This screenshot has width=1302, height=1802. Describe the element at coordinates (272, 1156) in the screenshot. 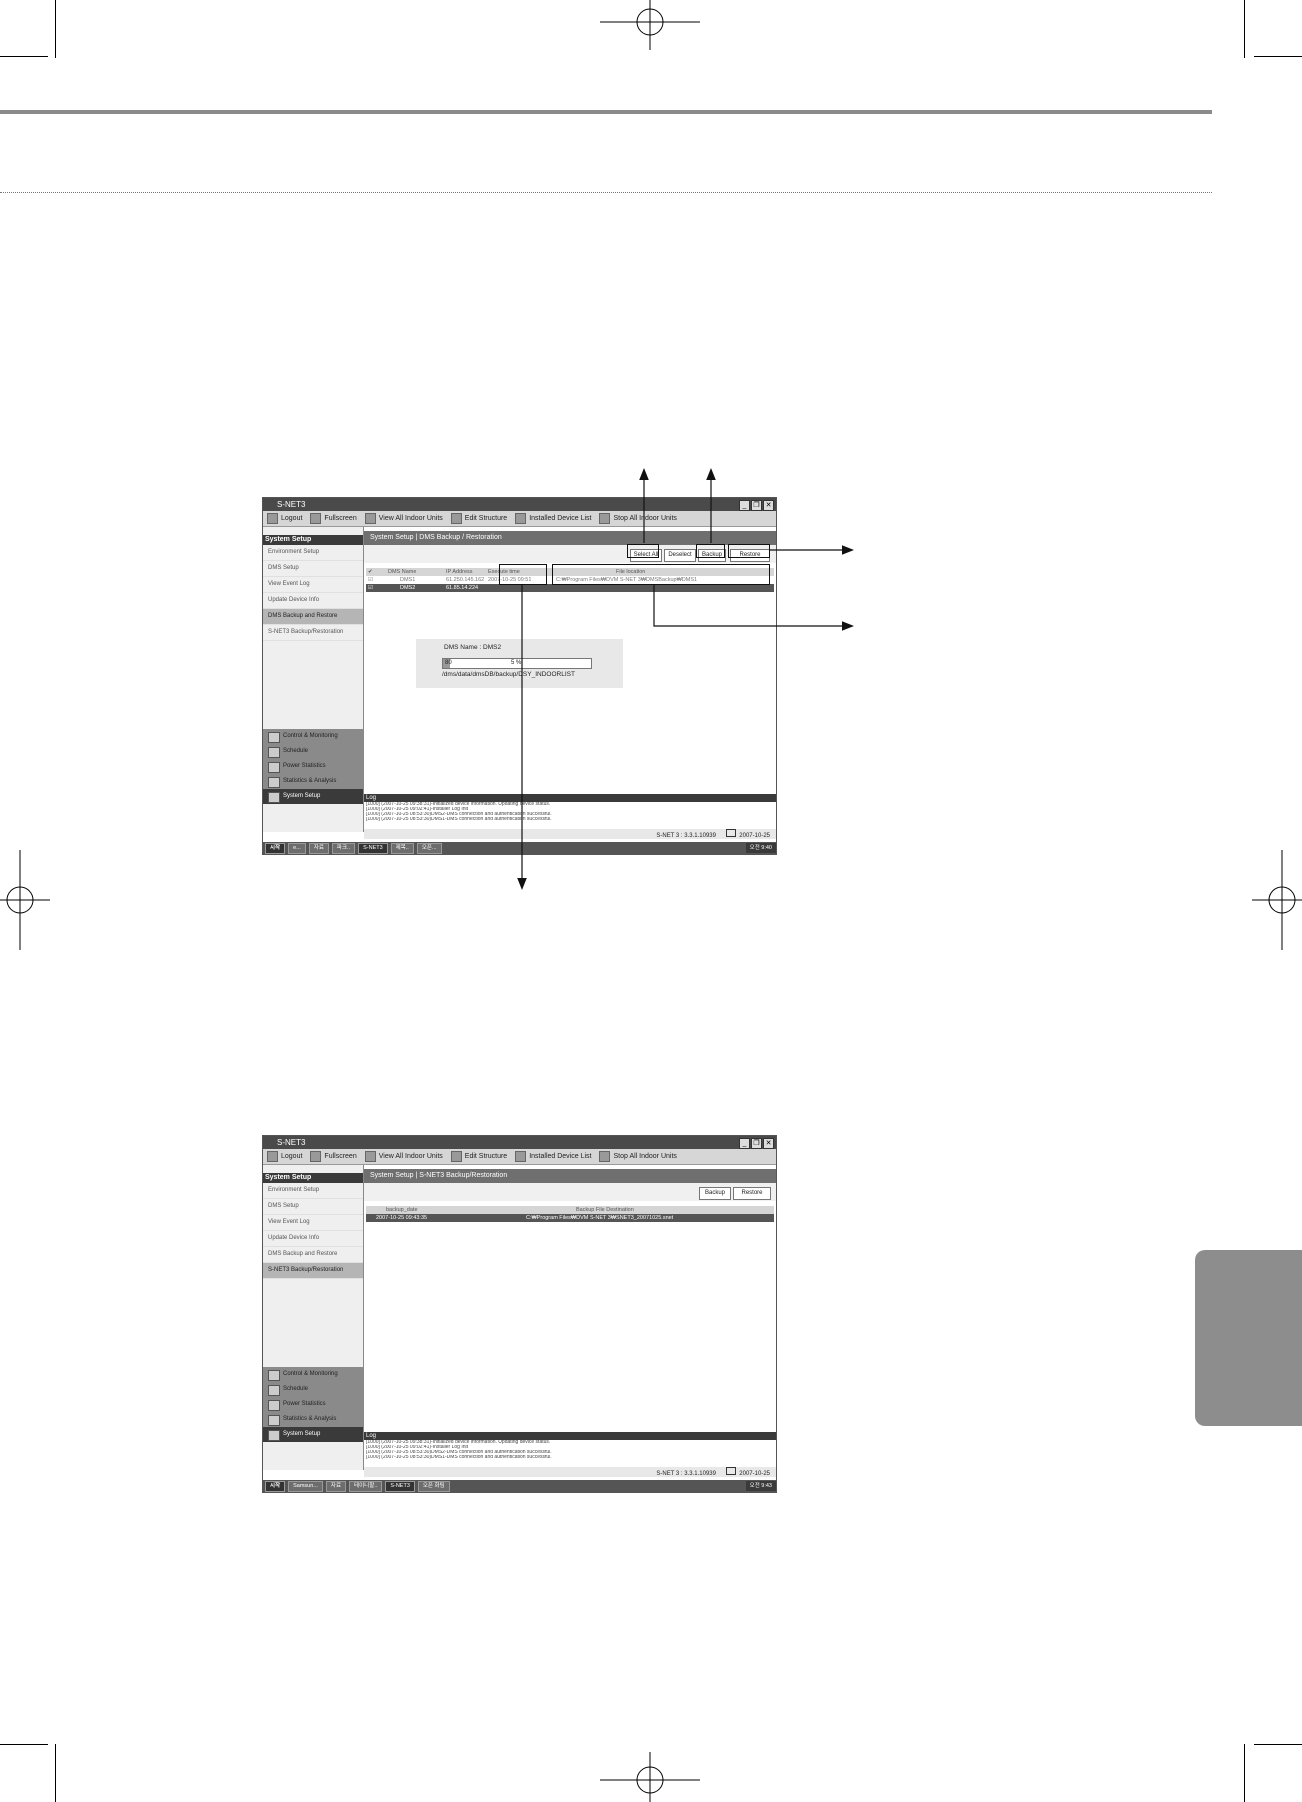

I see `logout-icon` at that location.